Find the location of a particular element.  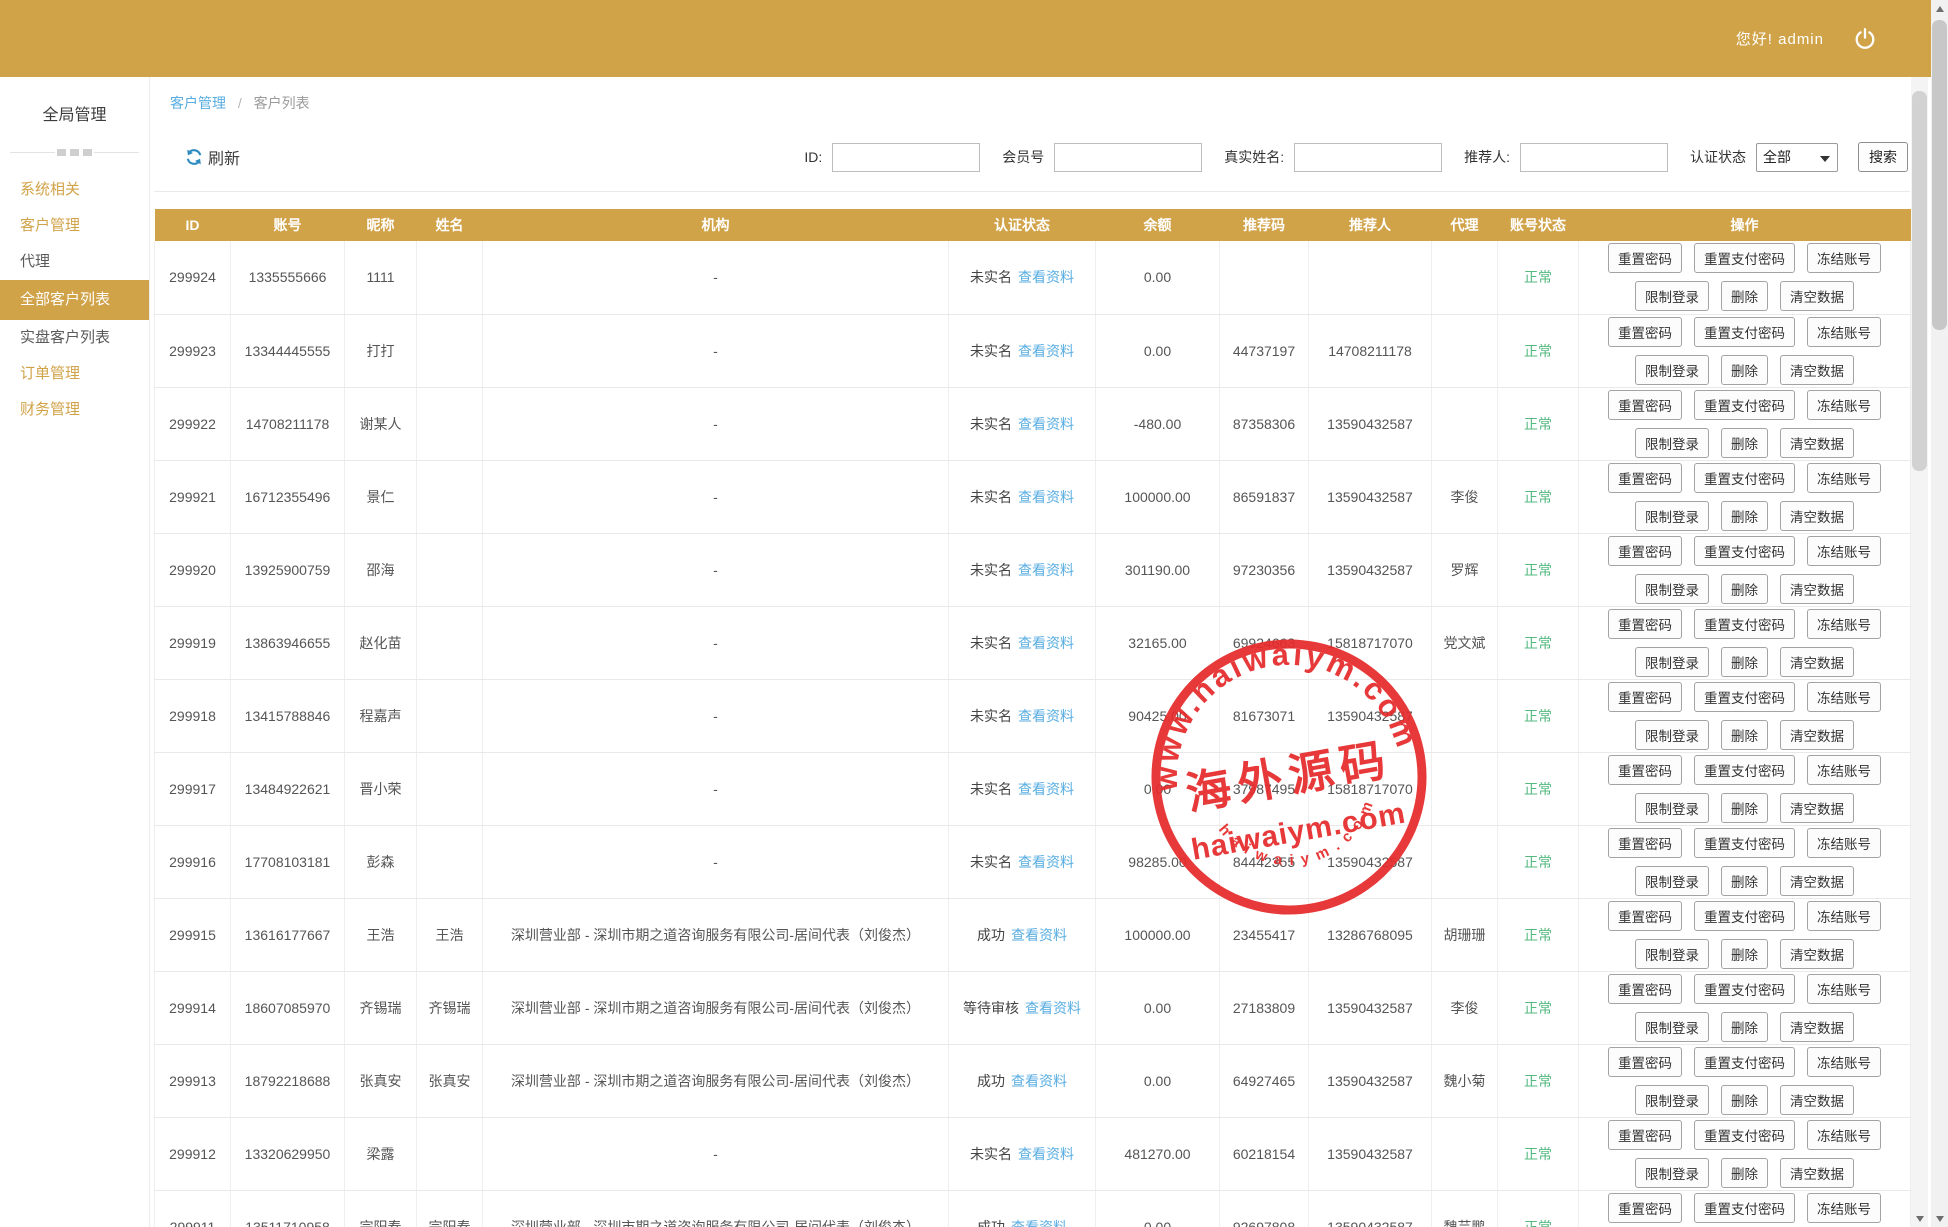

sidebar-item-系统相关: 系统相关 is located at coordinates (74, 190).